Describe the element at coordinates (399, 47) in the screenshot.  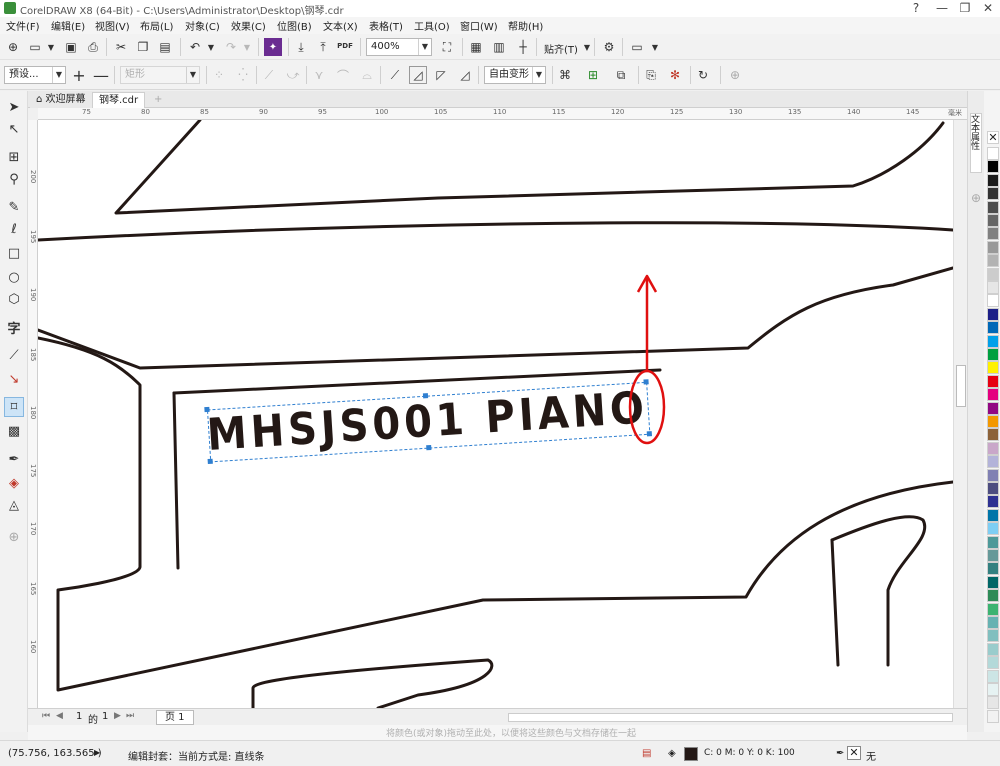
I see `zoom-level-select: 400% ▼` at that location.